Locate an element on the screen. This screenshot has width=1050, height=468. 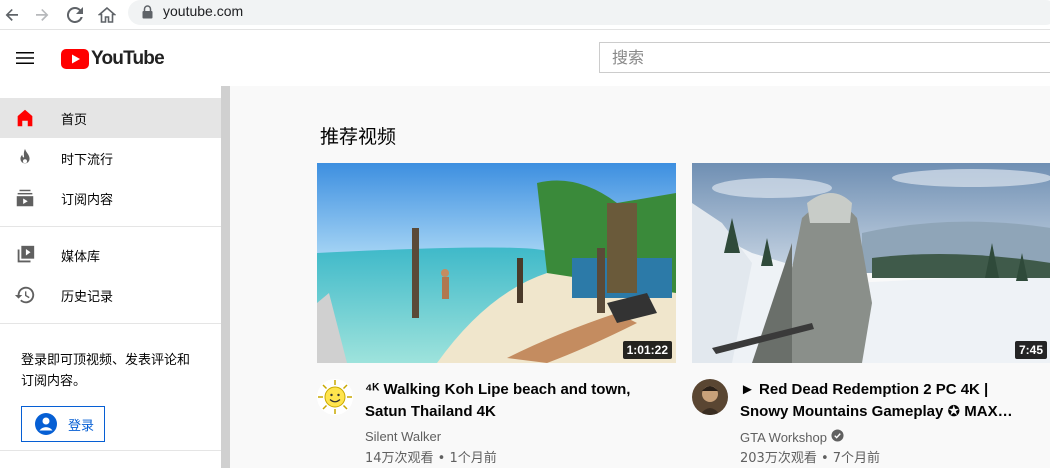
logo-text: YouTube is located at coordinates (128, 58).